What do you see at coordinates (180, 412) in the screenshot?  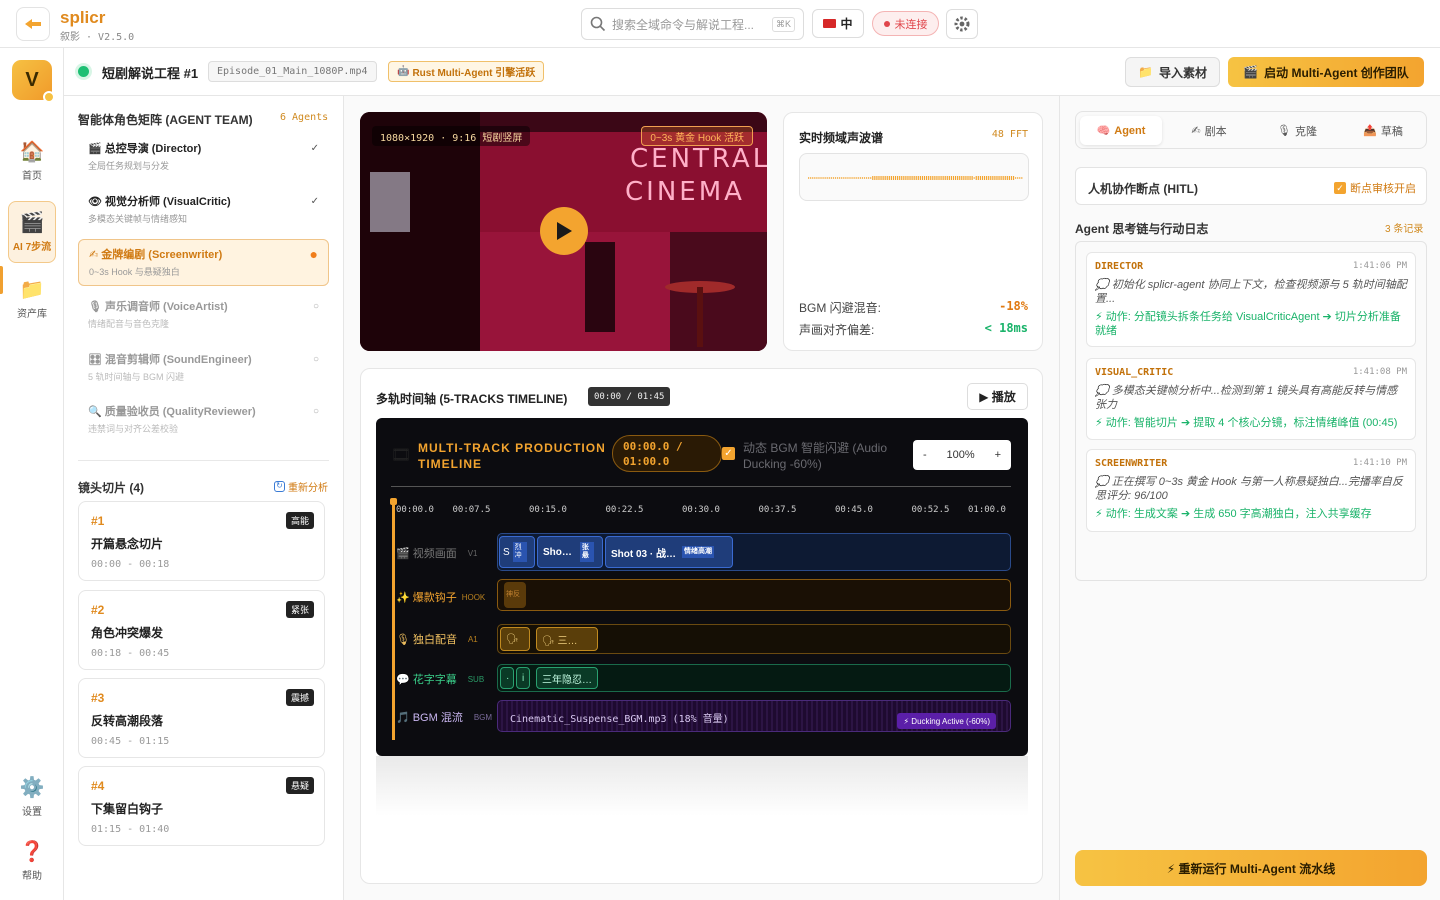 I see `agent-name: 质量验收员 (QualityReviewer)` at bounding box center [180, 412].